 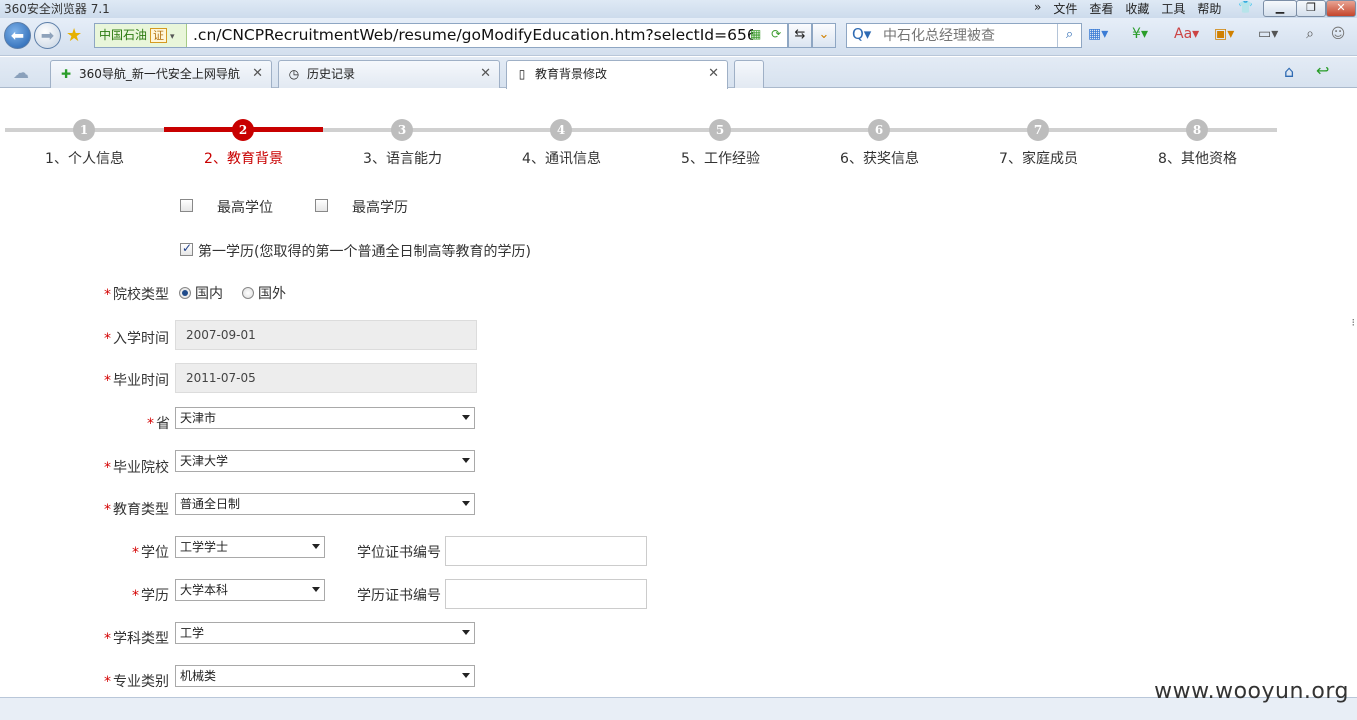 I want to click on discipline-value: 工学, so click(x=192, y=633).